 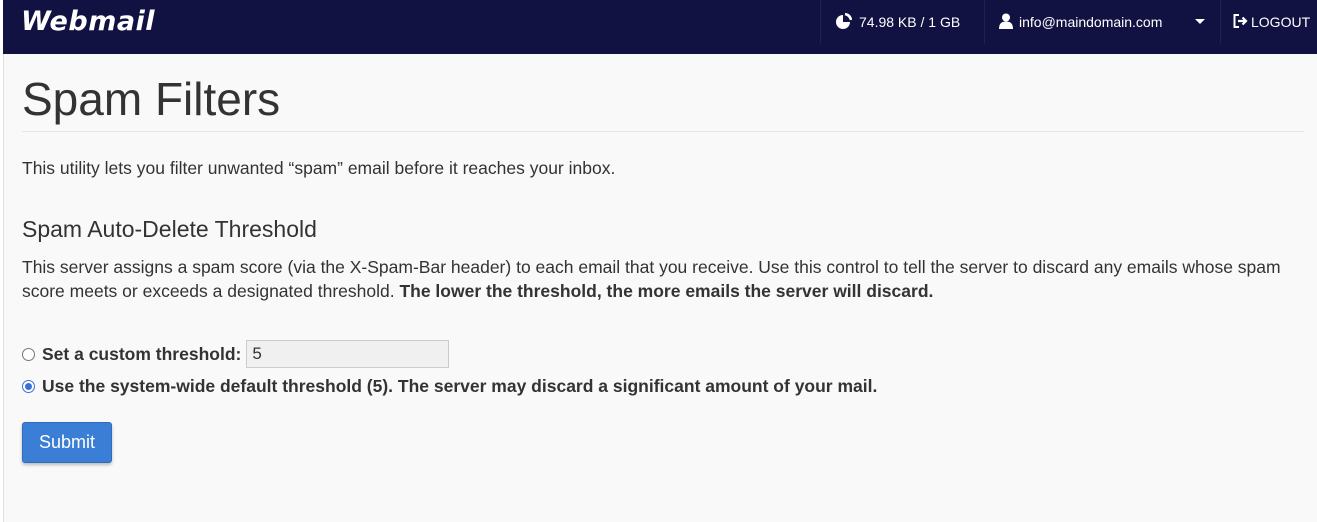 What do you see at coordinates (169, 229) in the screenshot?
I see `section-title: Spam Auto-Delete Threshold` at bounding box center [169, 229].